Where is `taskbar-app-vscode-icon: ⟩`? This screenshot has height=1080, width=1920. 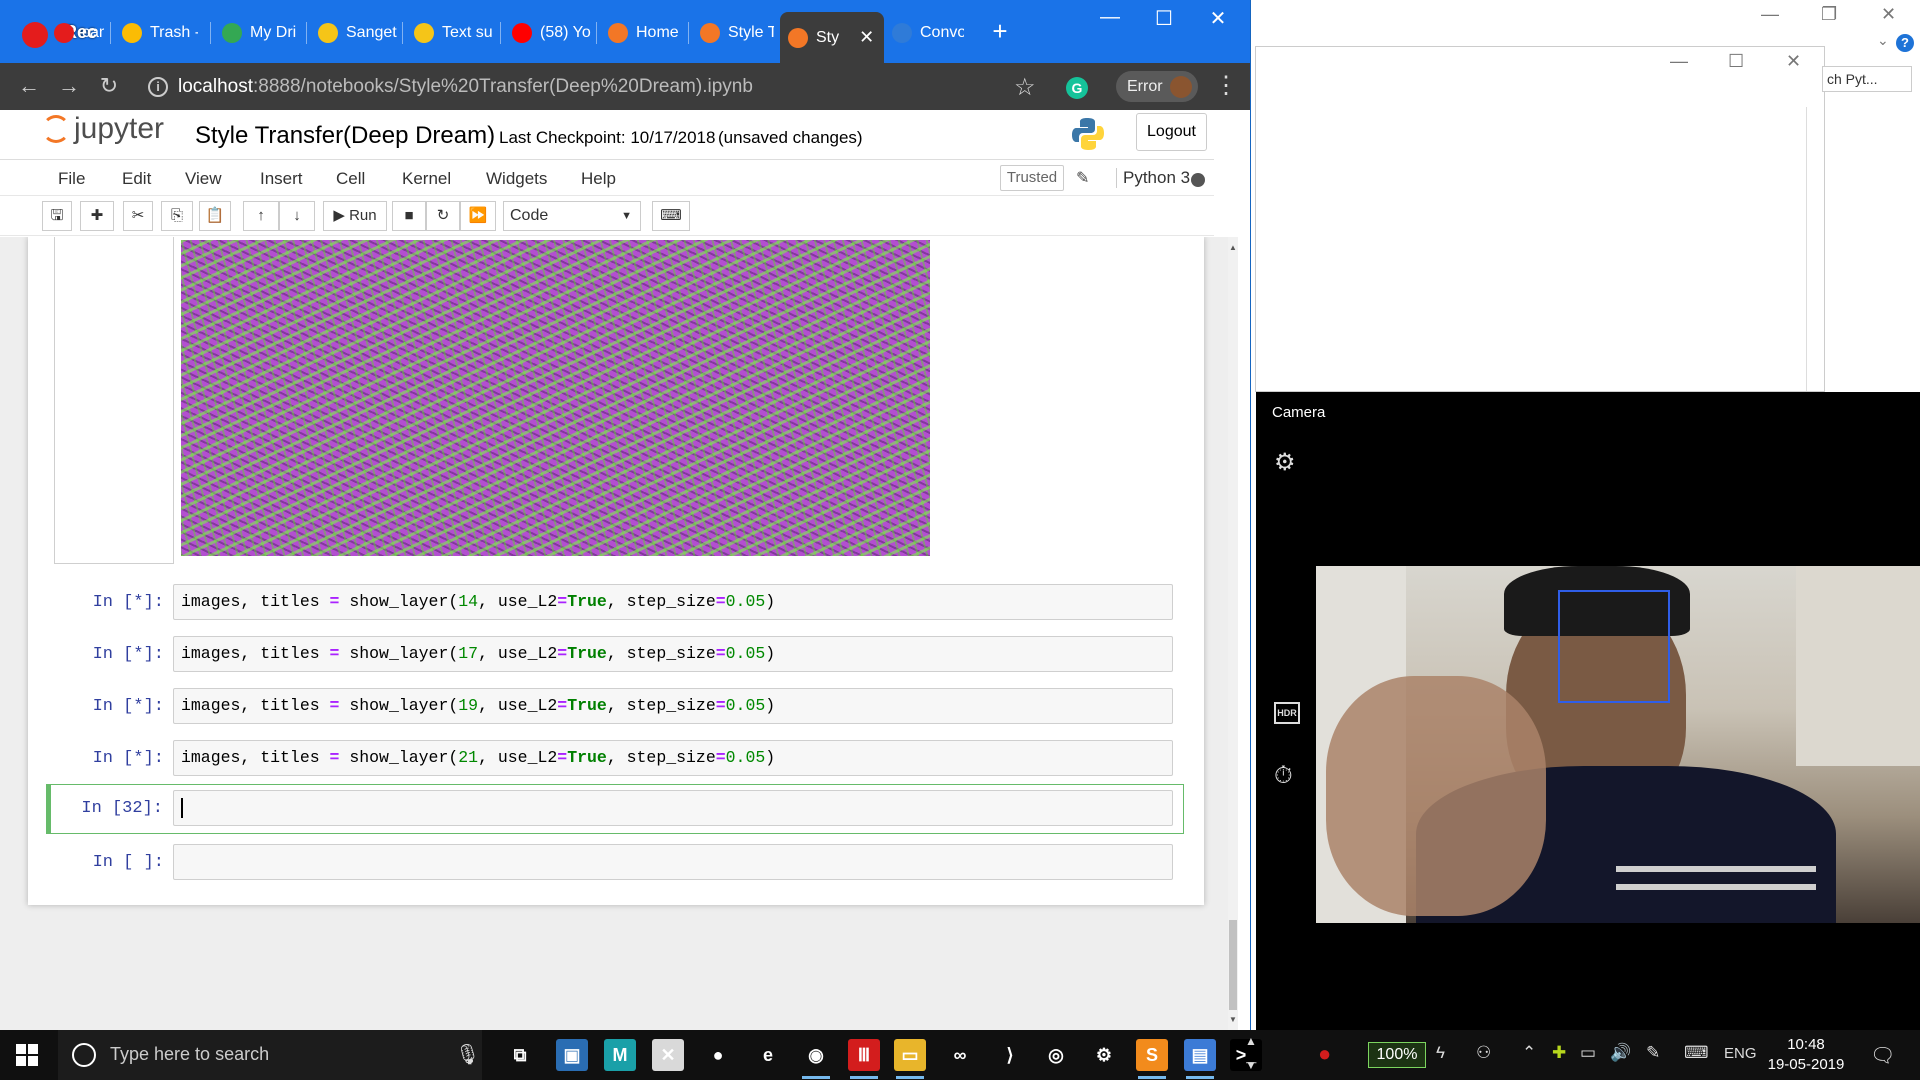 taskbar-app-vscode-icon: ⟩ is located at coordinates (1010, 1055).